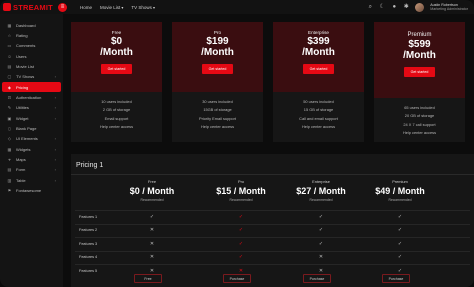 The width and height of the screenshot is (474, 287). What do you see at coordinates (31, 139) in the screenshot?
I see `sidebar-item-ui-elements: ◇ UI Elements ›` at bounding box center [31, 139].